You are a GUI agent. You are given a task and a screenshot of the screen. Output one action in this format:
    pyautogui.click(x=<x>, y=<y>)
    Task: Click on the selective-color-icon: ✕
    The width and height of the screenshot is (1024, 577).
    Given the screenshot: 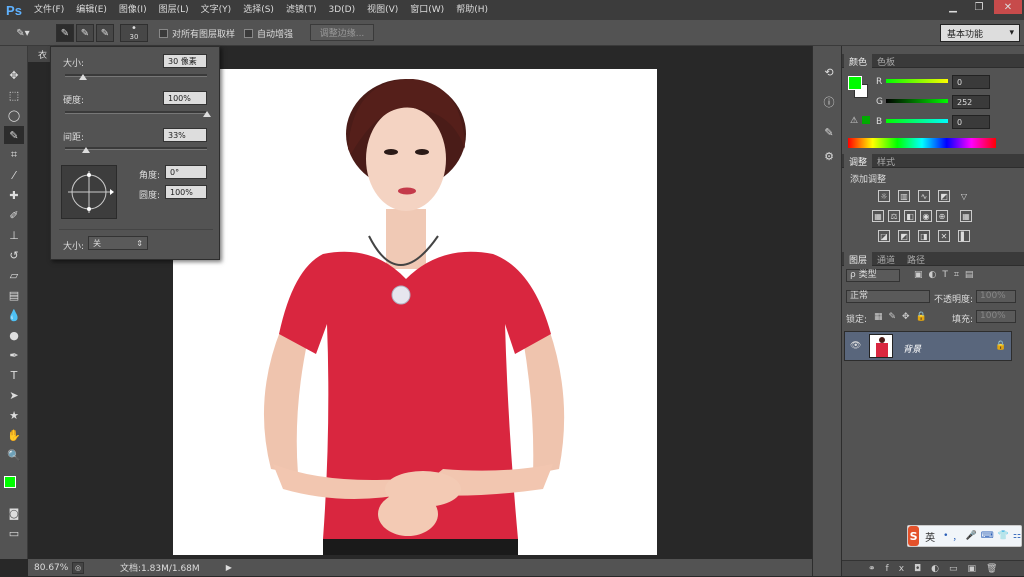 What is the action you would take?
    pyautogui.click(x=944, y=236)
    